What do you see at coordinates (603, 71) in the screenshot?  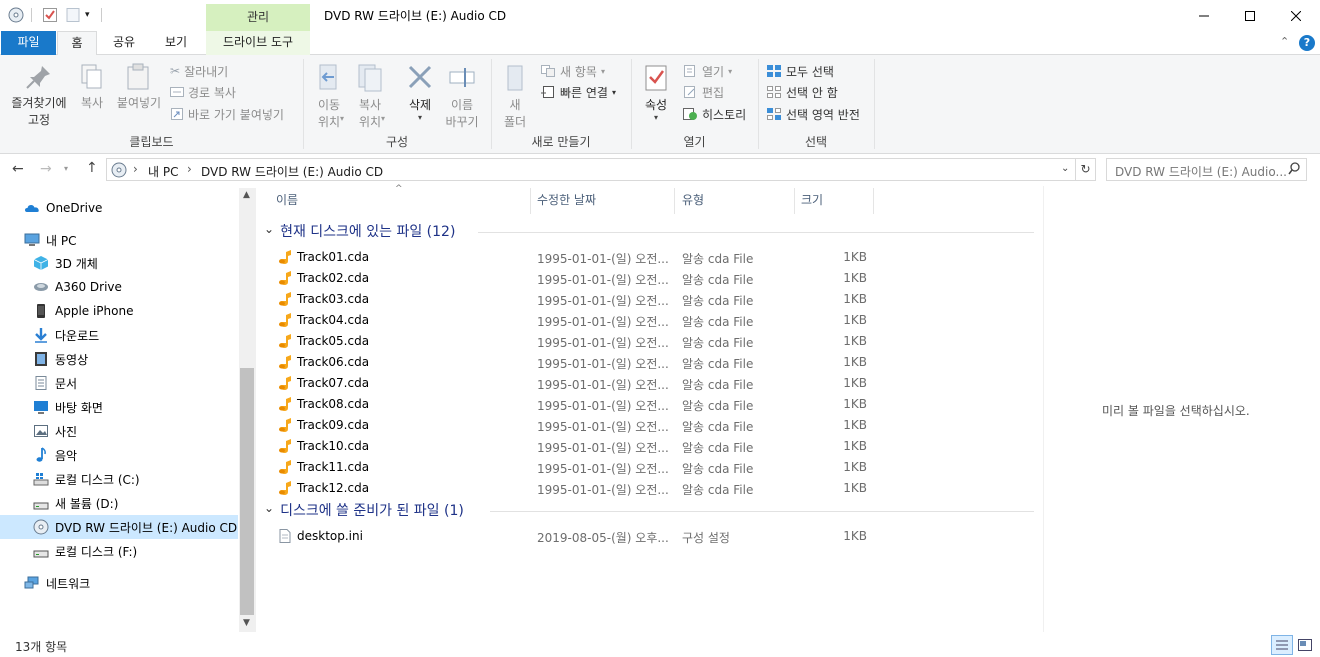 I see `new-item-dropdown-icon: ▾` at bounding box center [603, 71].